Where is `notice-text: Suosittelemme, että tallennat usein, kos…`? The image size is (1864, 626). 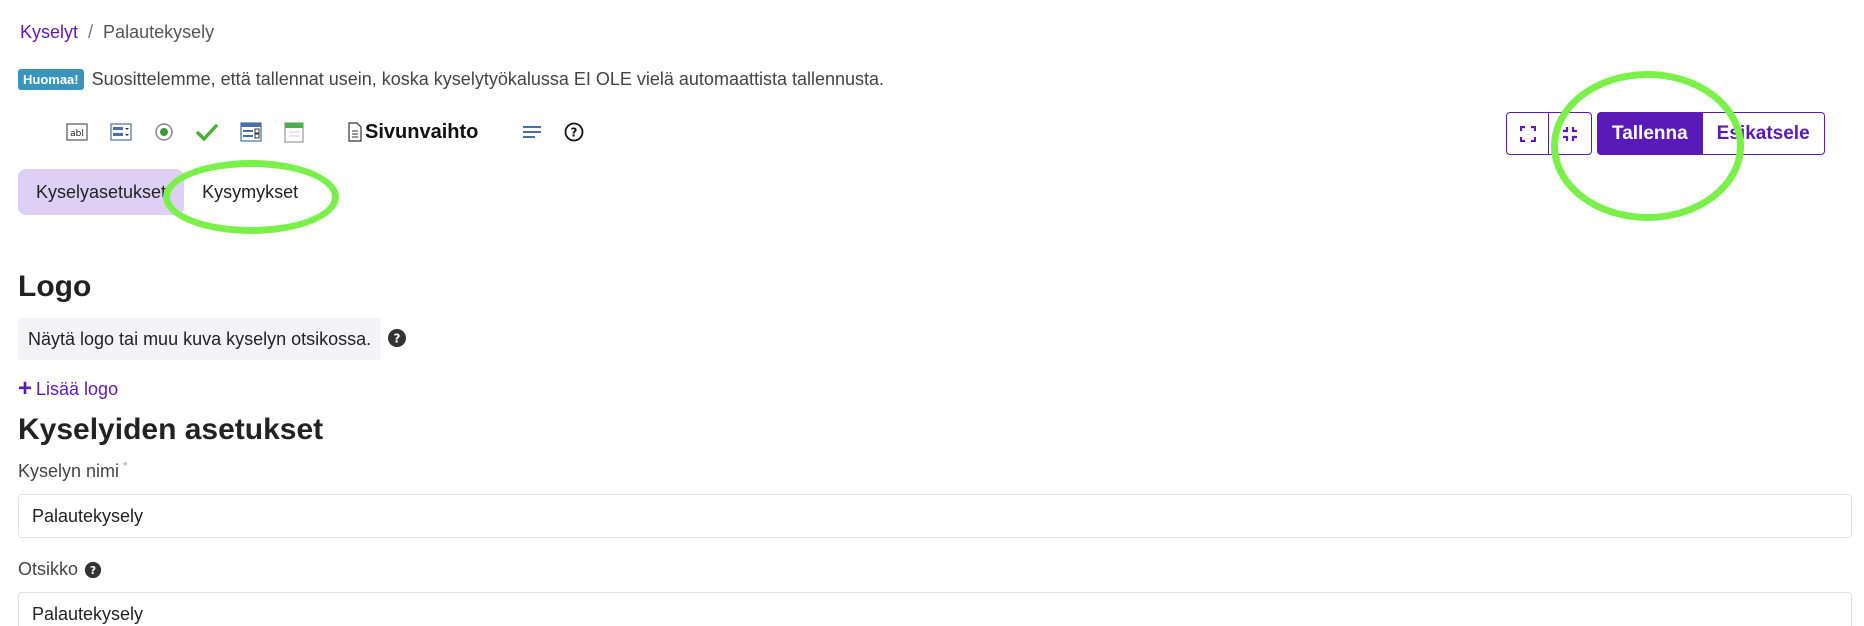 notice-text: Suosittelemme, että tallennat usein, kos… is located at coordinates (488, 79).